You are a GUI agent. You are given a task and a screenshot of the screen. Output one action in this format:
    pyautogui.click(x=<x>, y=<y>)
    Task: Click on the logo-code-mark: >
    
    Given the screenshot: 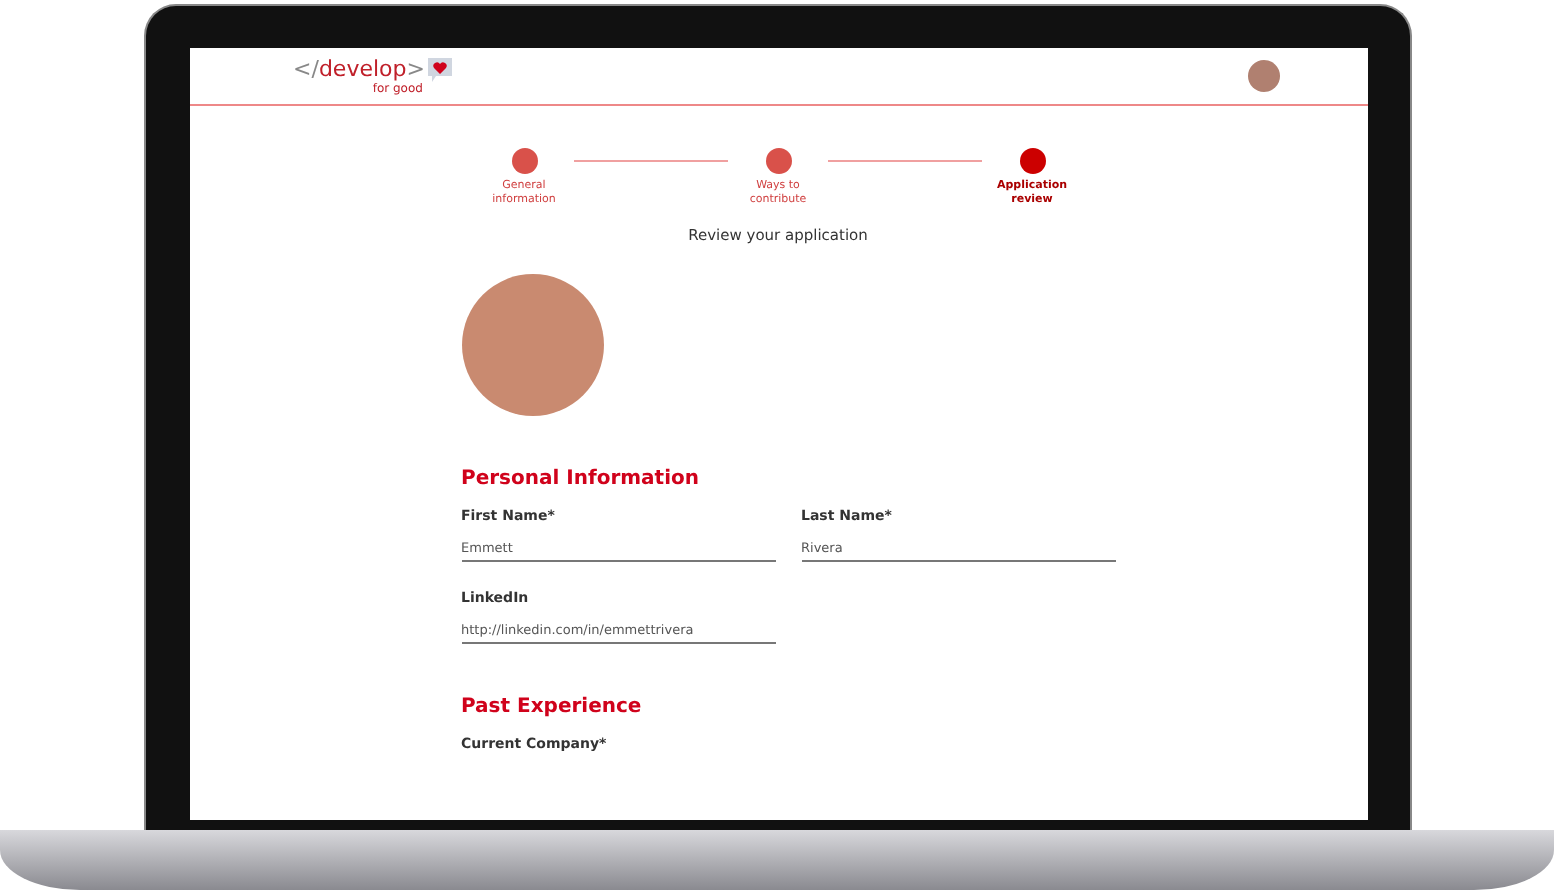 What is the action you would take?
    pyautogui.click(x=415, y=69)
    